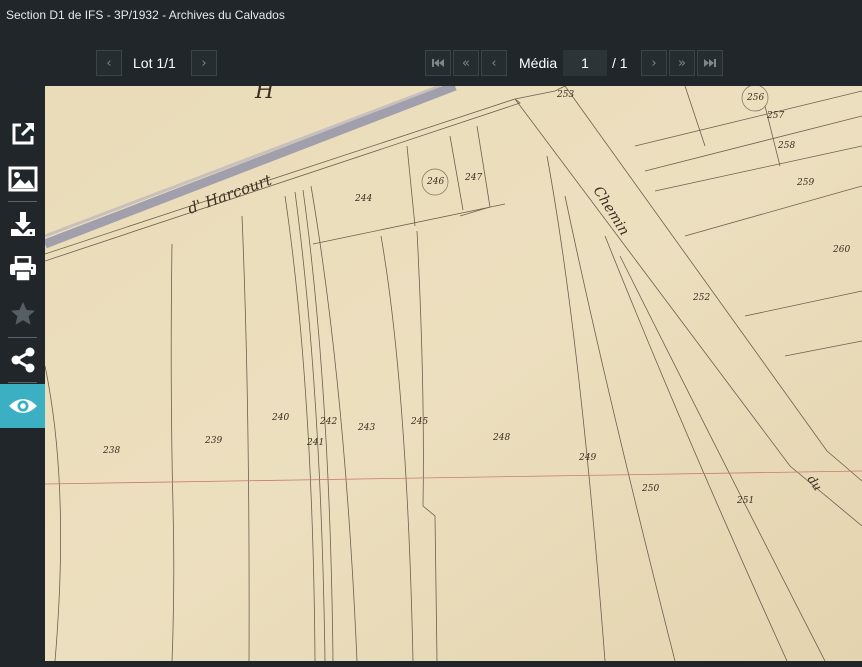  I want to click on lot-prev-button: ‹, so click(109, 63).